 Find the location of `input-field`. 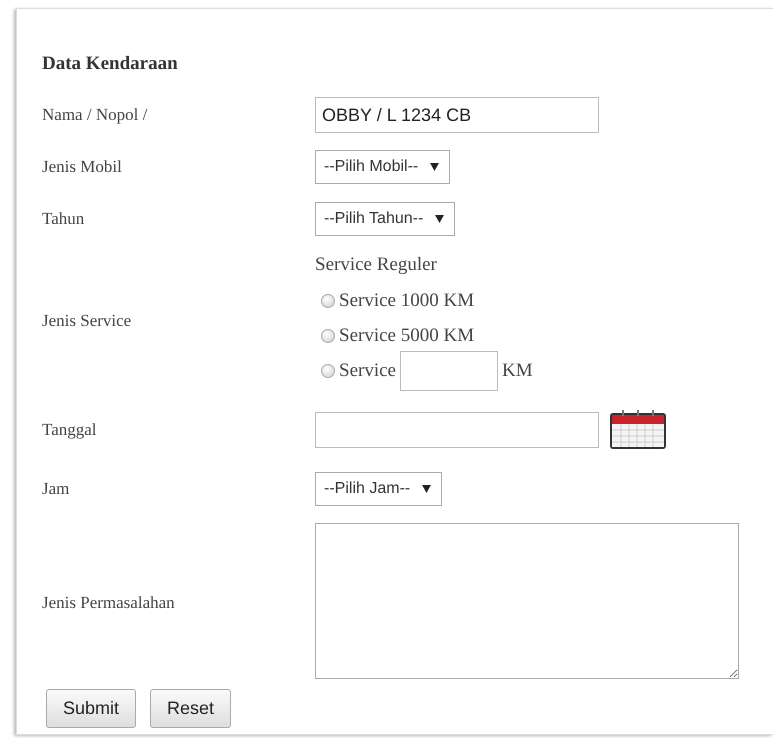

input-field is located at coordinates (449, 371).